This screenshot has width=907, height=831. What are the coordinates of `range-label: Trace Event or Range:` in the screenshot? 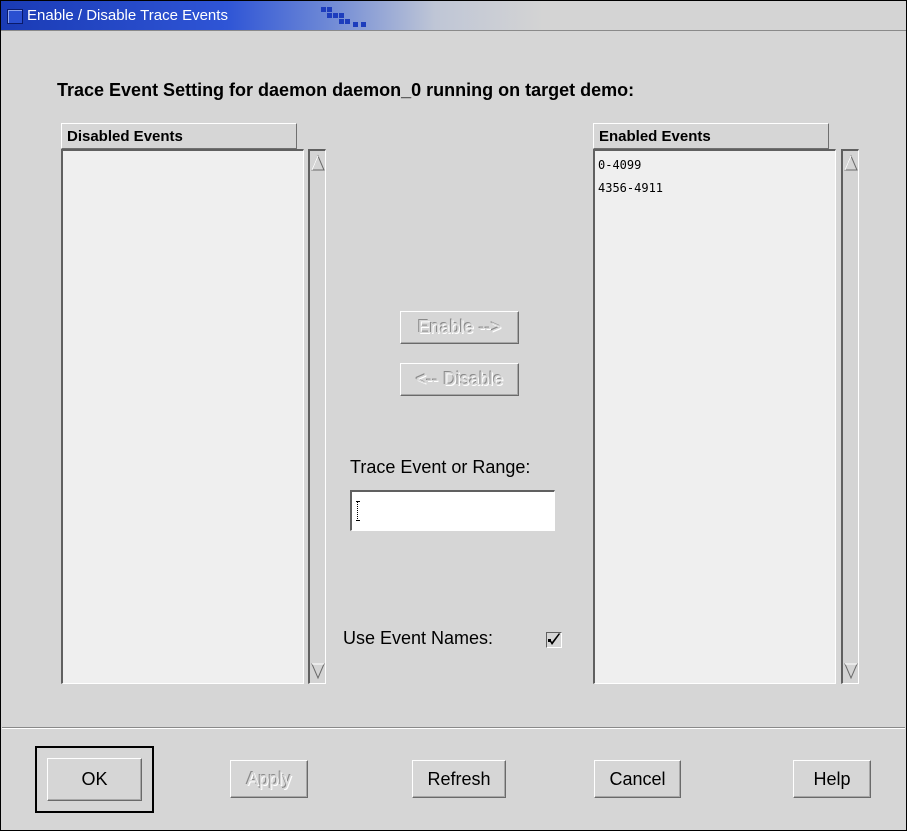 It's located at (440, 467).